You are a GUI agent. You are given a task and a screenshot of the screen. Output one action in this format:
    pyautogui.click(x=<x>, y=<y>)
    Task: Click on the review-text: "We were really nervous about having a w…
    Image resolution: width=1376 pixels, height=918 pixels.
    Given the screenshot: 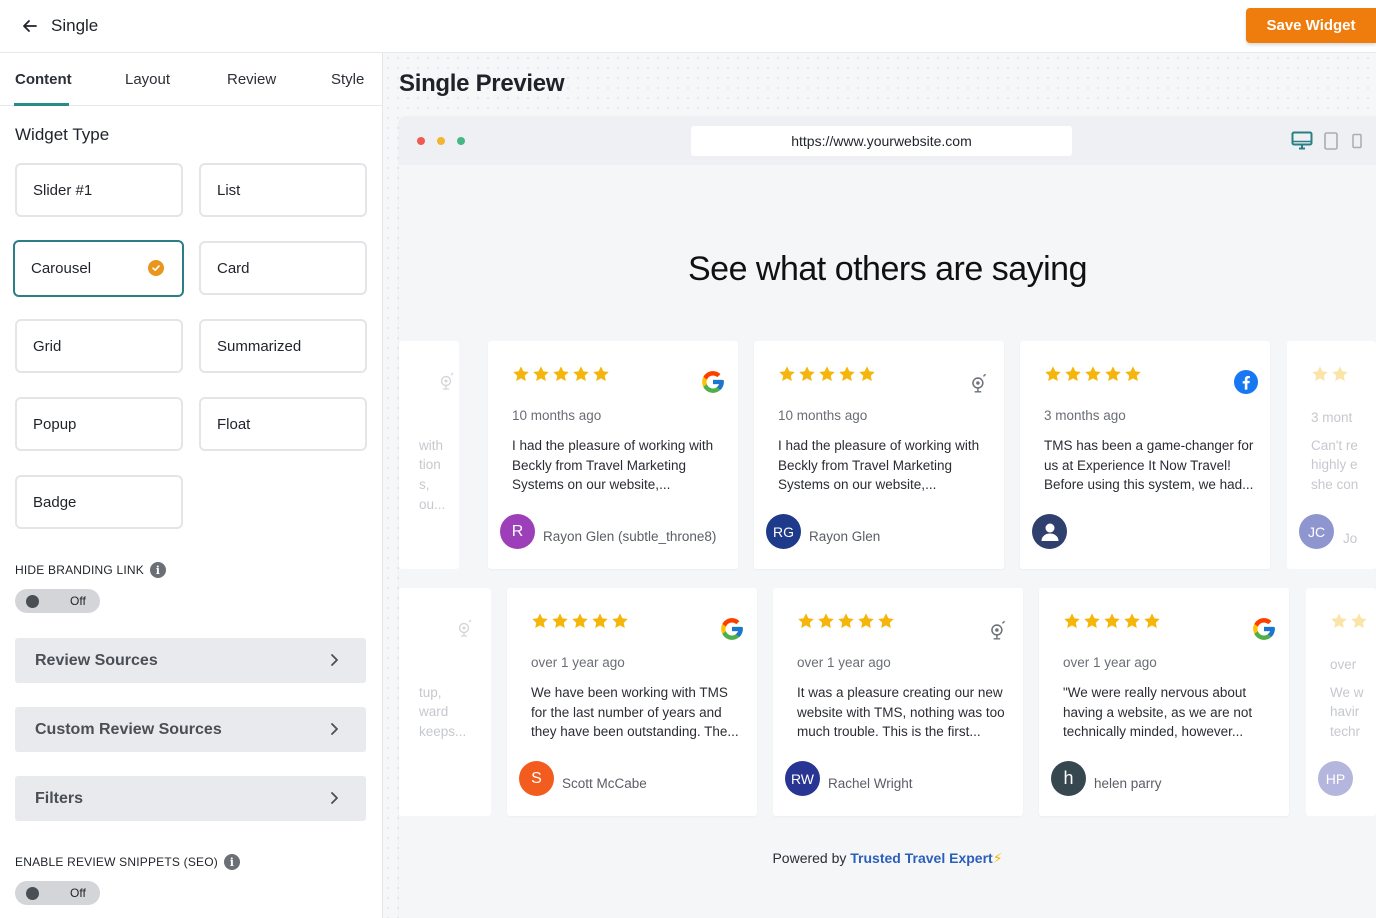 What is the action you would take?
    pyautogui.click(x=1158, y=712)
    